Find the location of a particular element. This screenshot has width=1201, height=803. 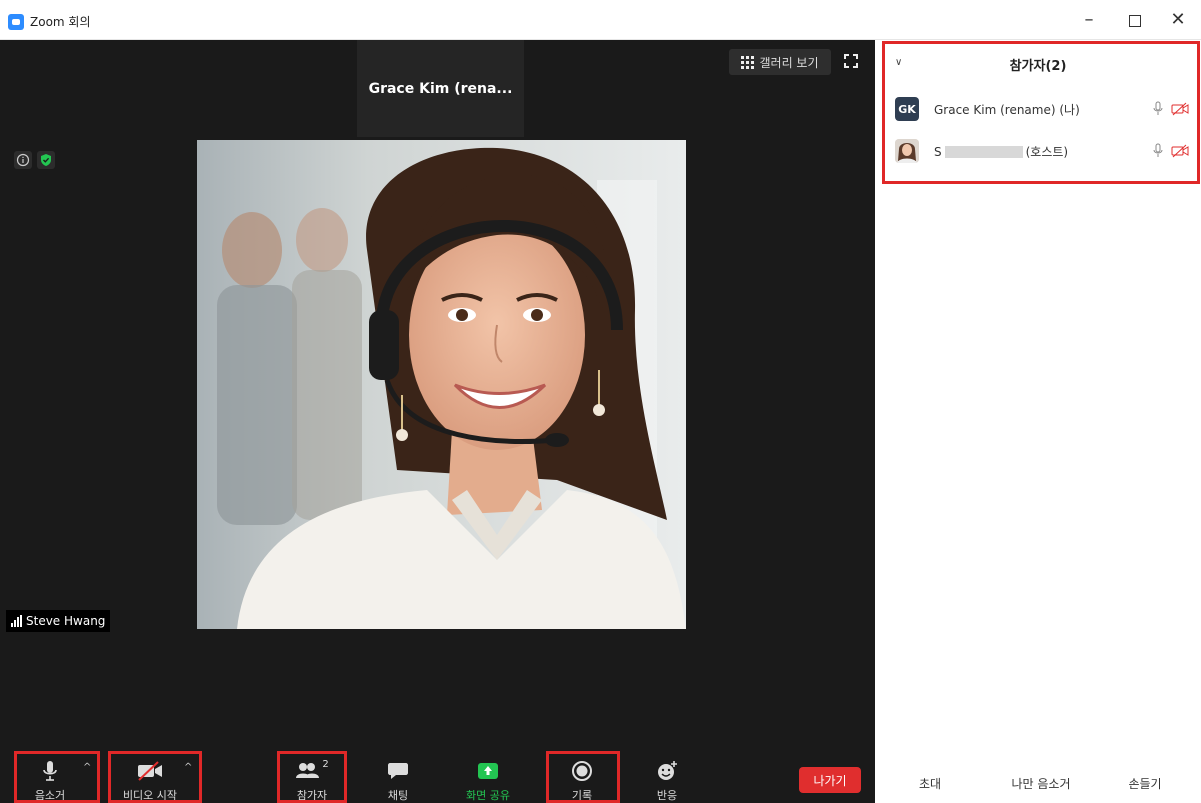

grid-icon is located at coordinates (748, 62).